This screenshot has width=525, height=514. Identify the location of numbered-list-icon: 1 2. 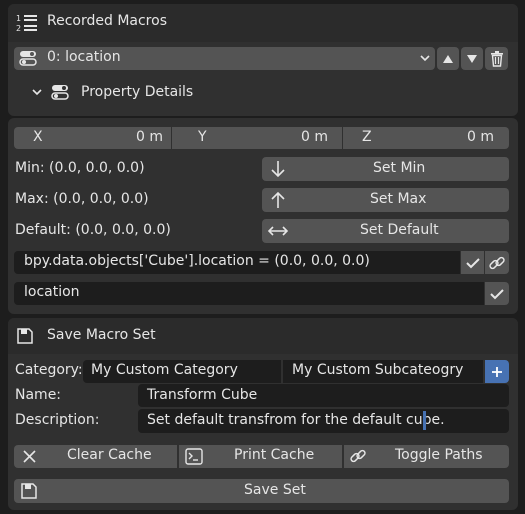
(27, 23).